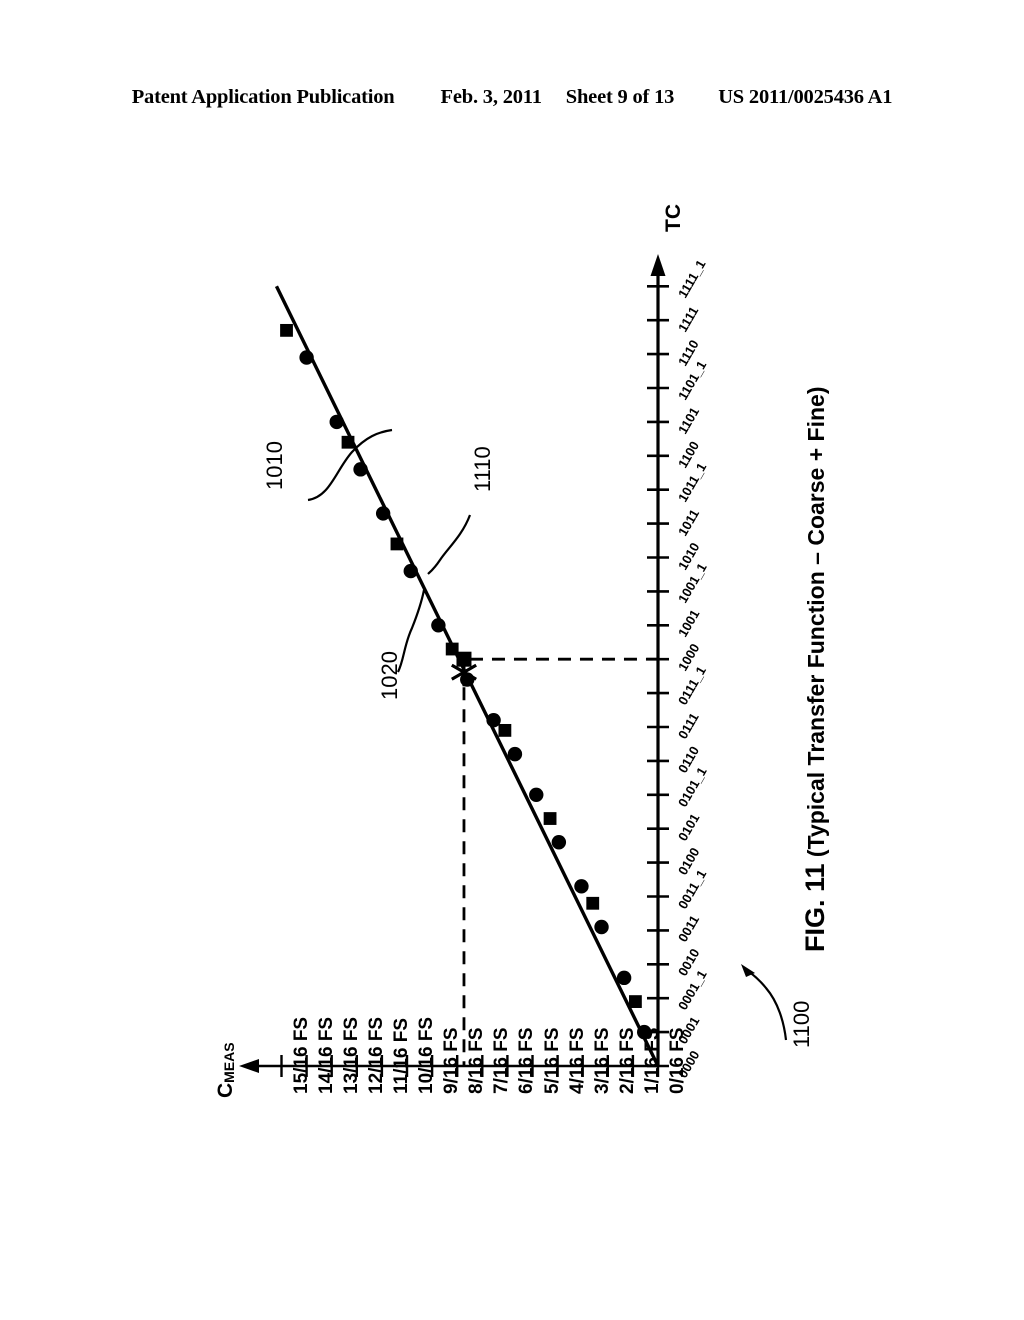 The image size is (1024, 1320). I want to click on cmeas-tick-label: 12/16 FS, so click(376, 1055).